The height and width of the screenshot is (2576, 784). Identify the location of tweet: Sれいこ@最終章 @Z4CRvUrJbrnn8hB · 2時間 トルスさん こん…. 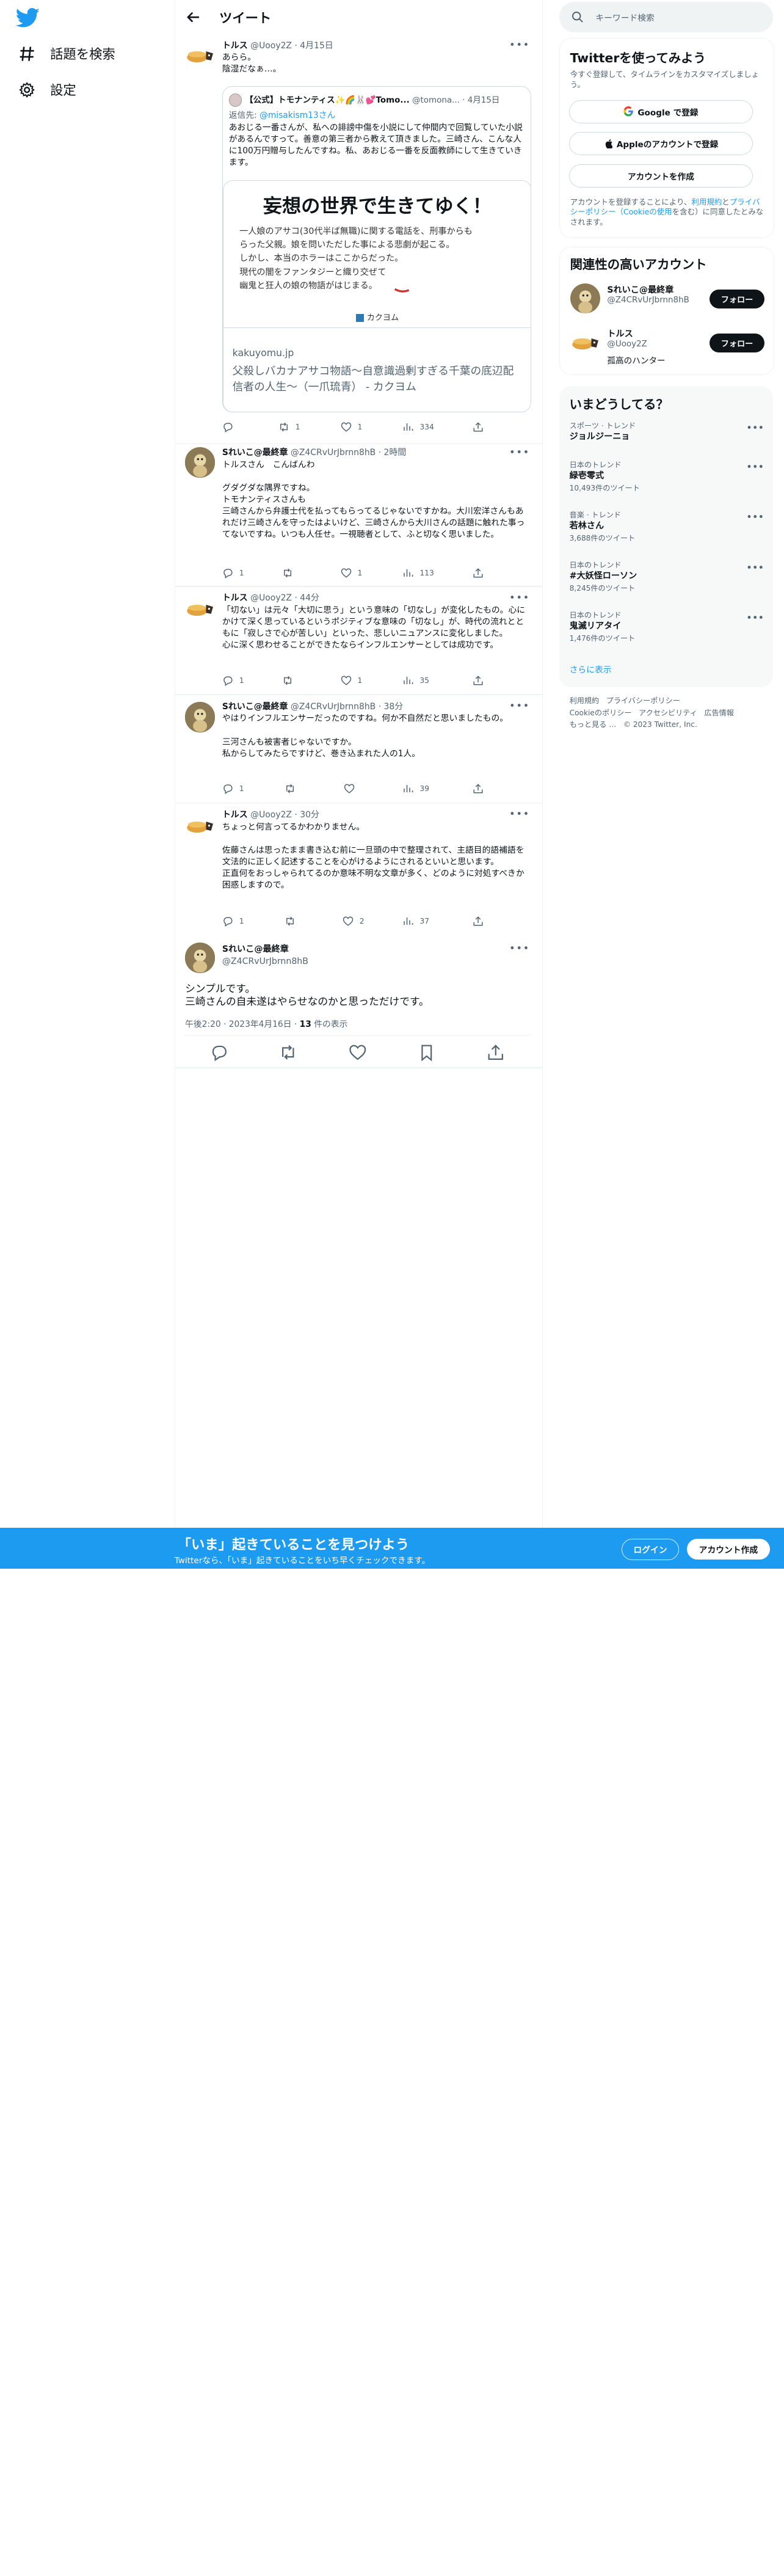
(358, 515).